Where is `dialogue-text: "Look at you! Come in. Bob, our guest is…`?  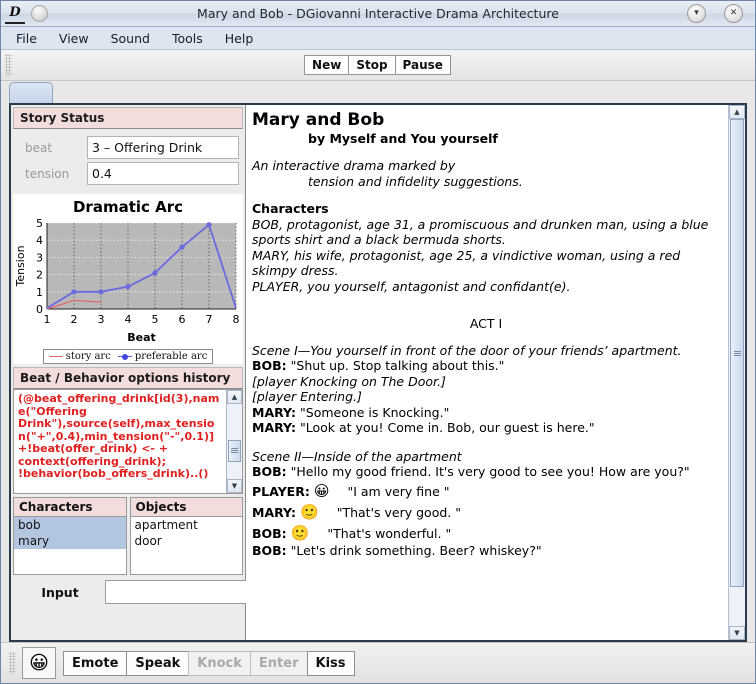
dialogue-text: "Look at you! Come in. Bob, our guest is… is located at coordinates (445, 427).